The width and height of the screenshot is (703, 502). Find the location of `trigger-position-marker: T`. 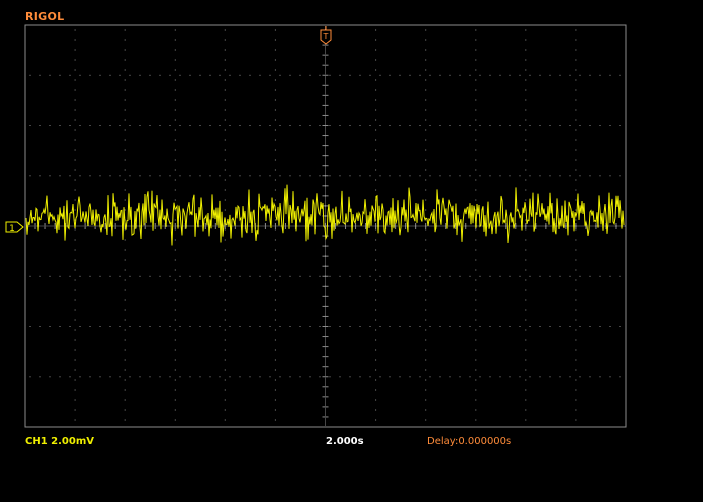

trigger-position-marker: T is located at coordinates (326, 35).